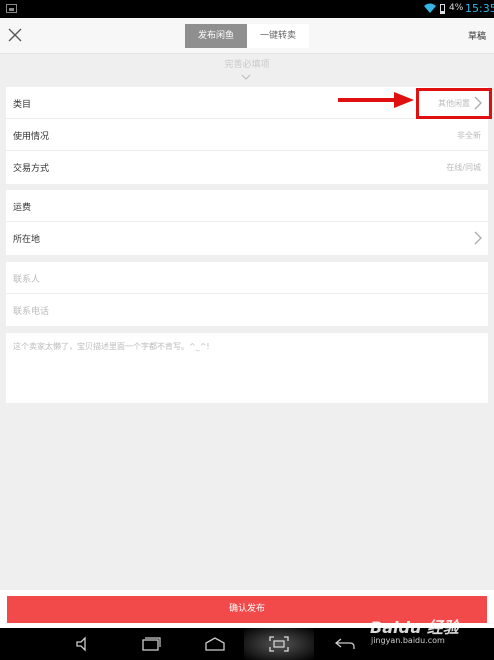  I want to click on watermark-url: jingyan.baidu.com, so click(408, 640).